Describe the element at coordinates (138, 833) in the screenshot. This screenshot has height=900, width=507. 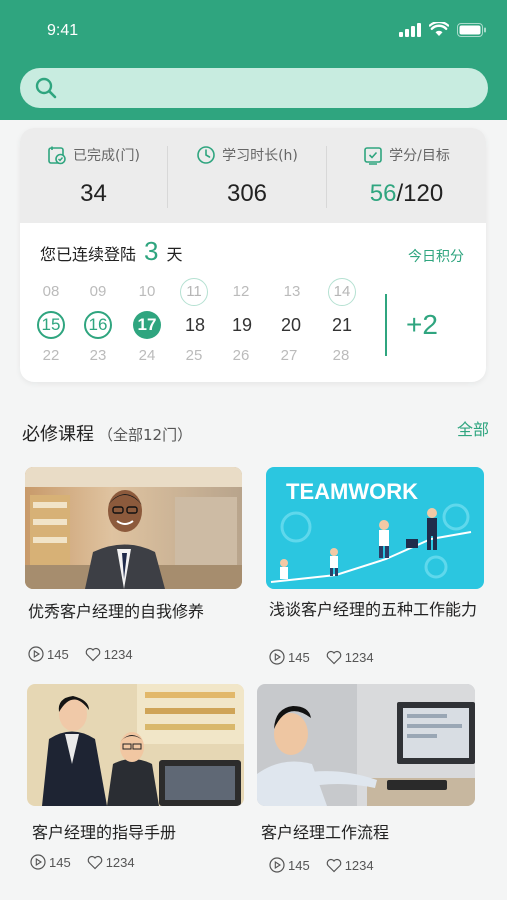
I see `course-title: 客户经理的指导手册` at that location.